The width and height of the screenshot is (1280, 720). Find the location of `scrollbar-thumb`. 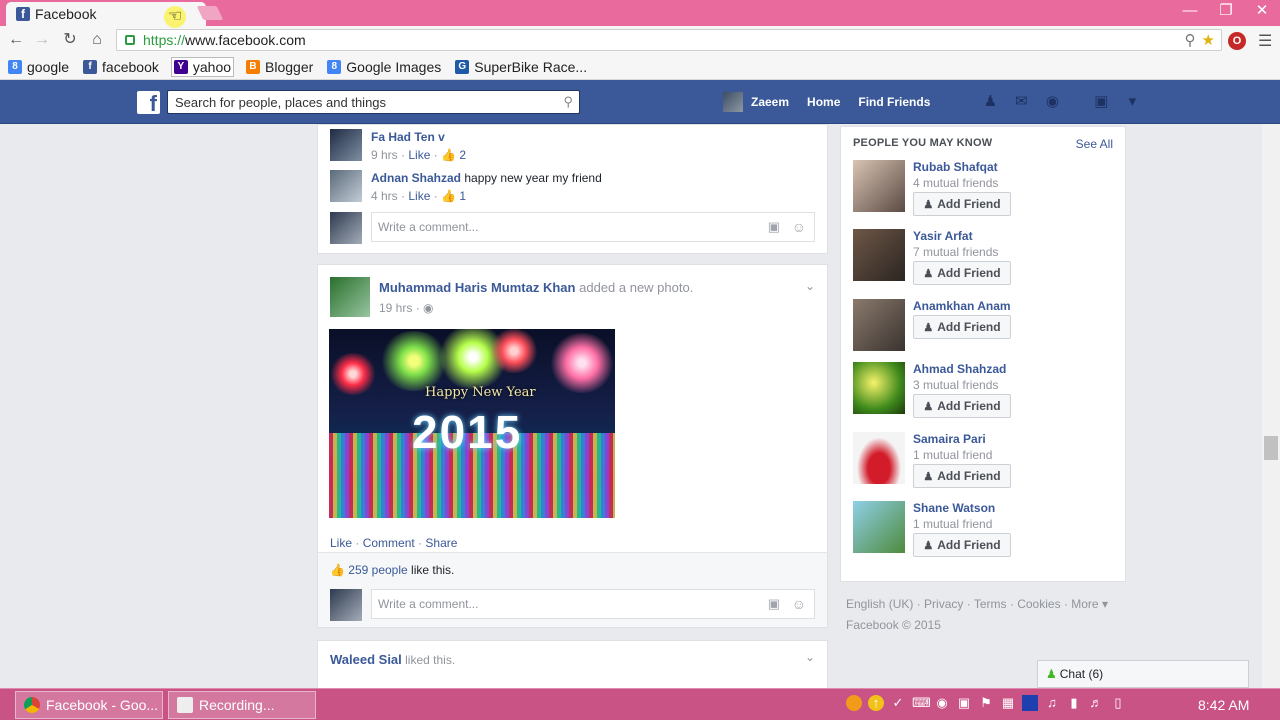

scrollbar-thumb is located at coordinates (1271, 448).